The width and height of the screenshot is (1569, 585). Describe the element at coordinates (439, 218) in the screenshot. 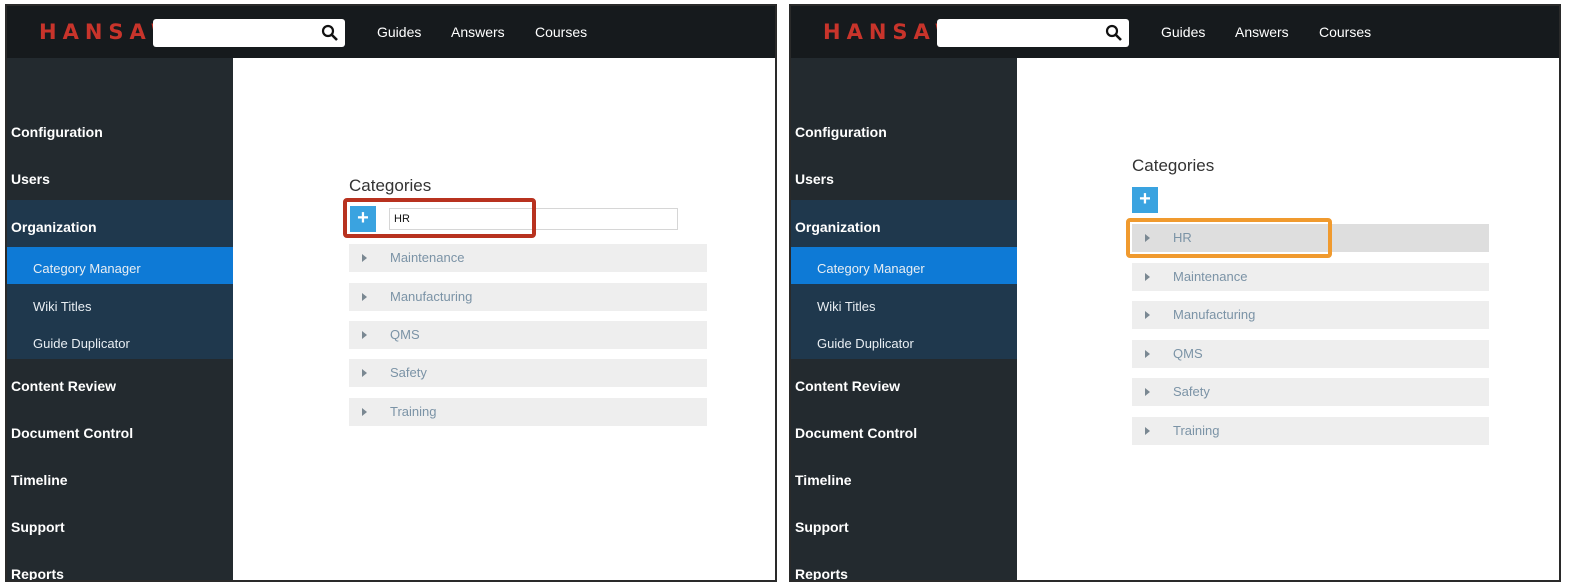

I see `input-highlight-box` at that location.